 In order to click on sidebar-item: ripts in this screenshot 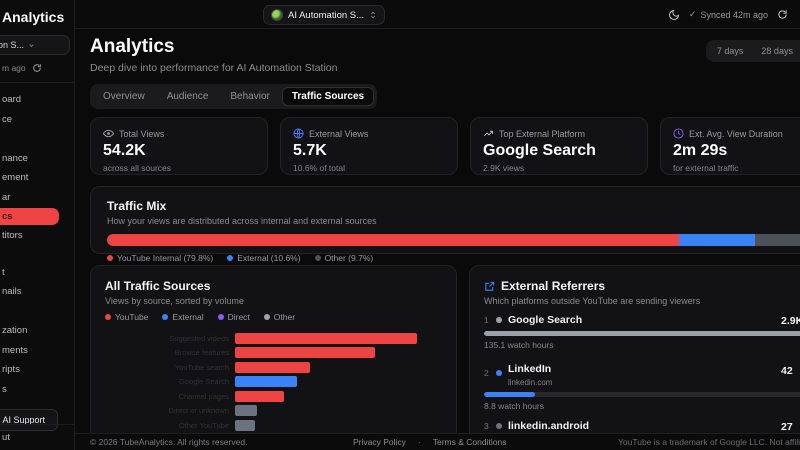, I will do `click(37, 370)`.